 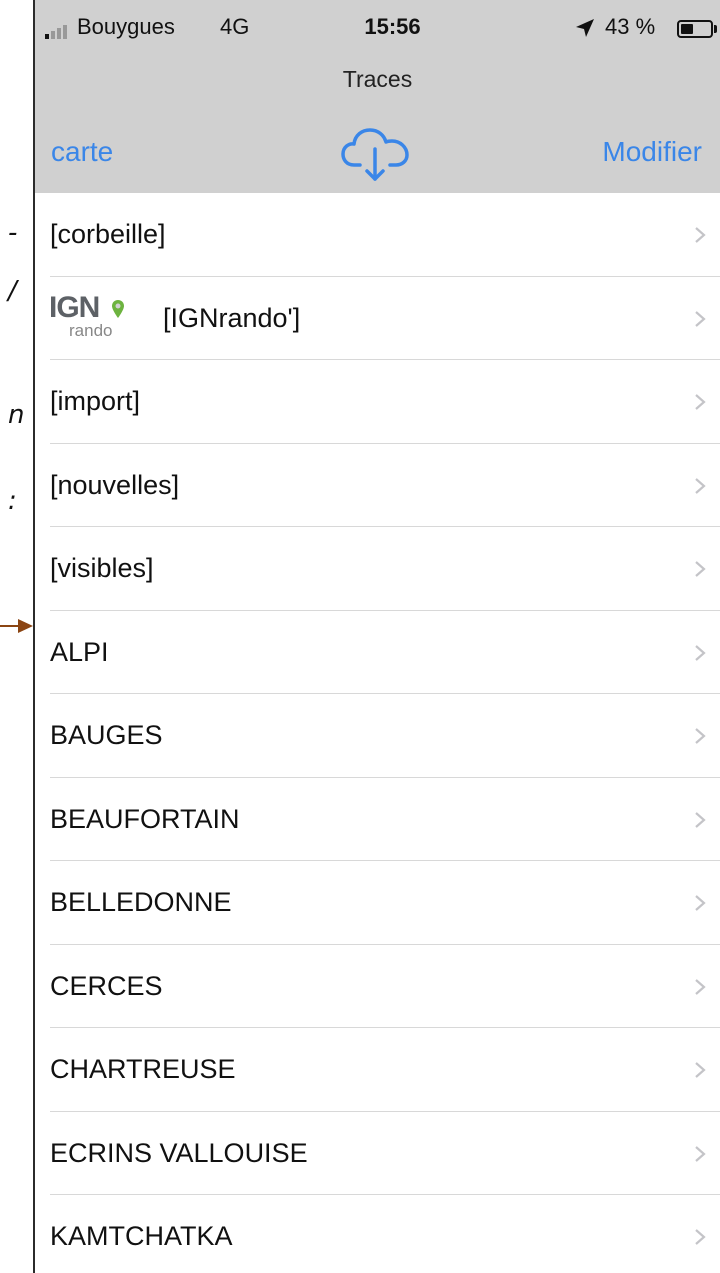 I want to click on battery-percentage: 43 %, so click(x=630, y=26).